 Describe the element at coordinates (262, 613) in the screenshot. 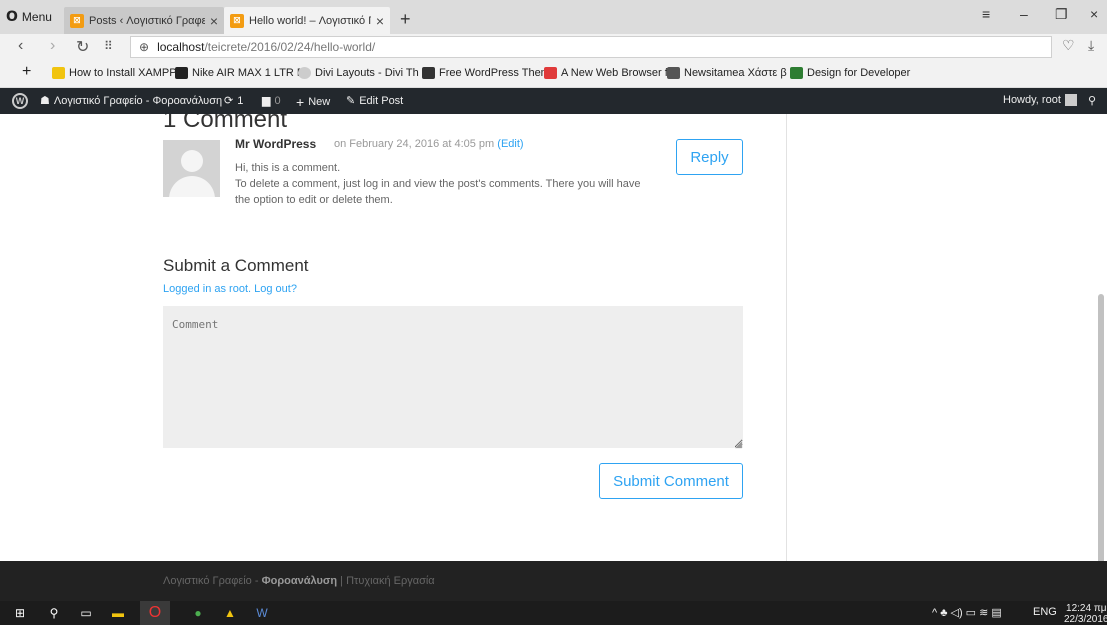

I see `word-icon: W` at that location.